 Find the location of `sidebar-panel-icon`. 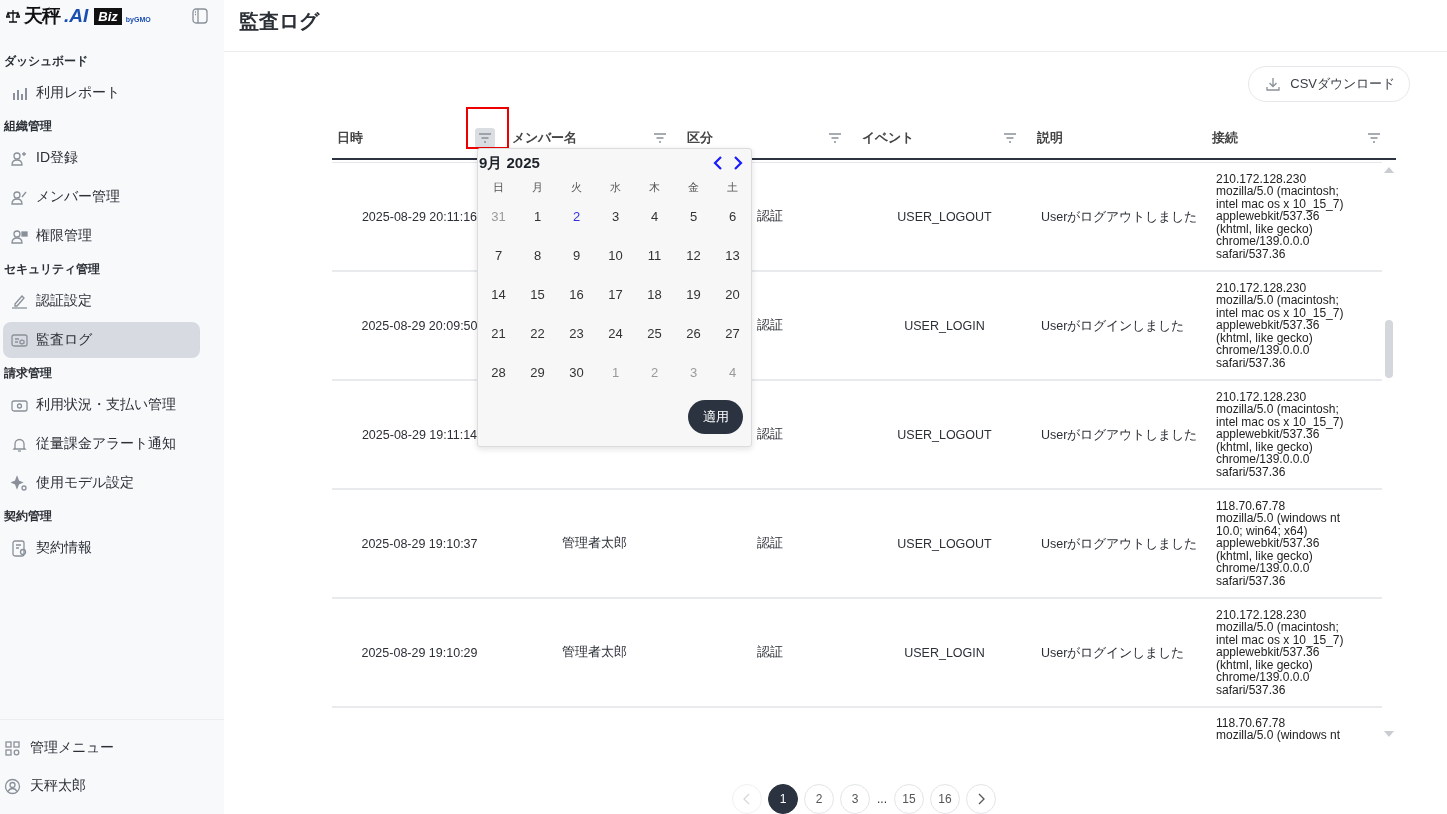

sidebar-panel-icon is located at coordinates (200, 16).